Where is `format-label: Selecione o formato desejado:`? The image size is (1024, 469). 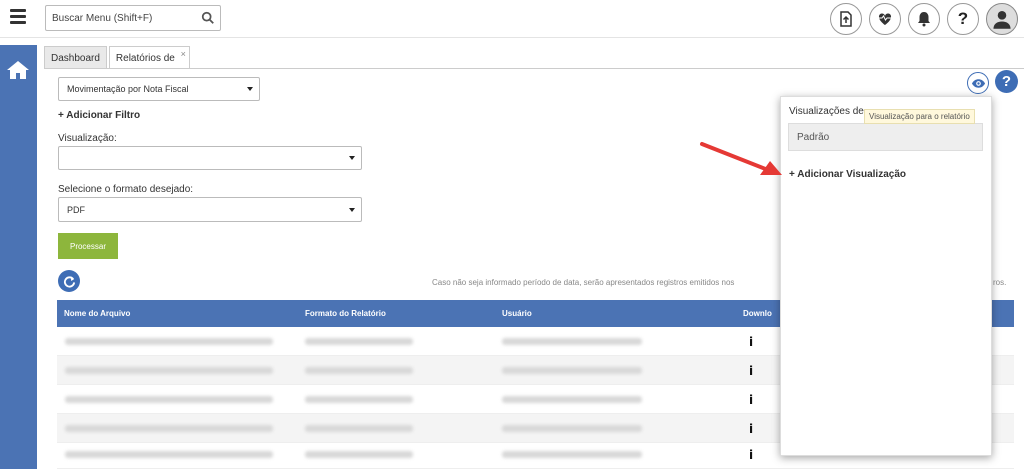 format-label: Selecione o formato desejado: is located at coordinates (126, 189).